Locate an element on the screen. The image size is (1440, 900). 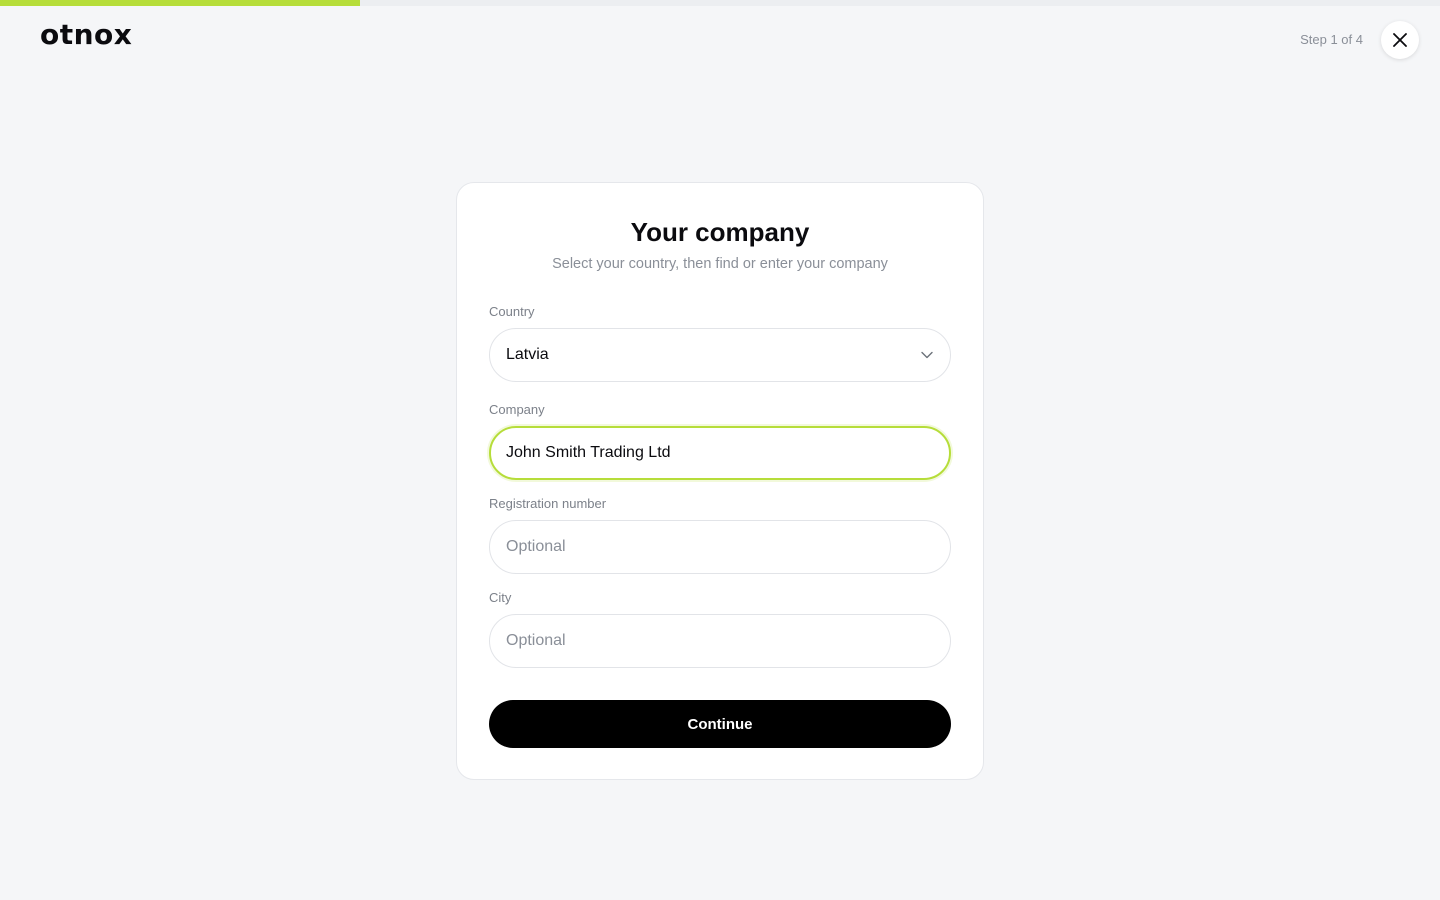
city-input is located at coordinates (720, 641).